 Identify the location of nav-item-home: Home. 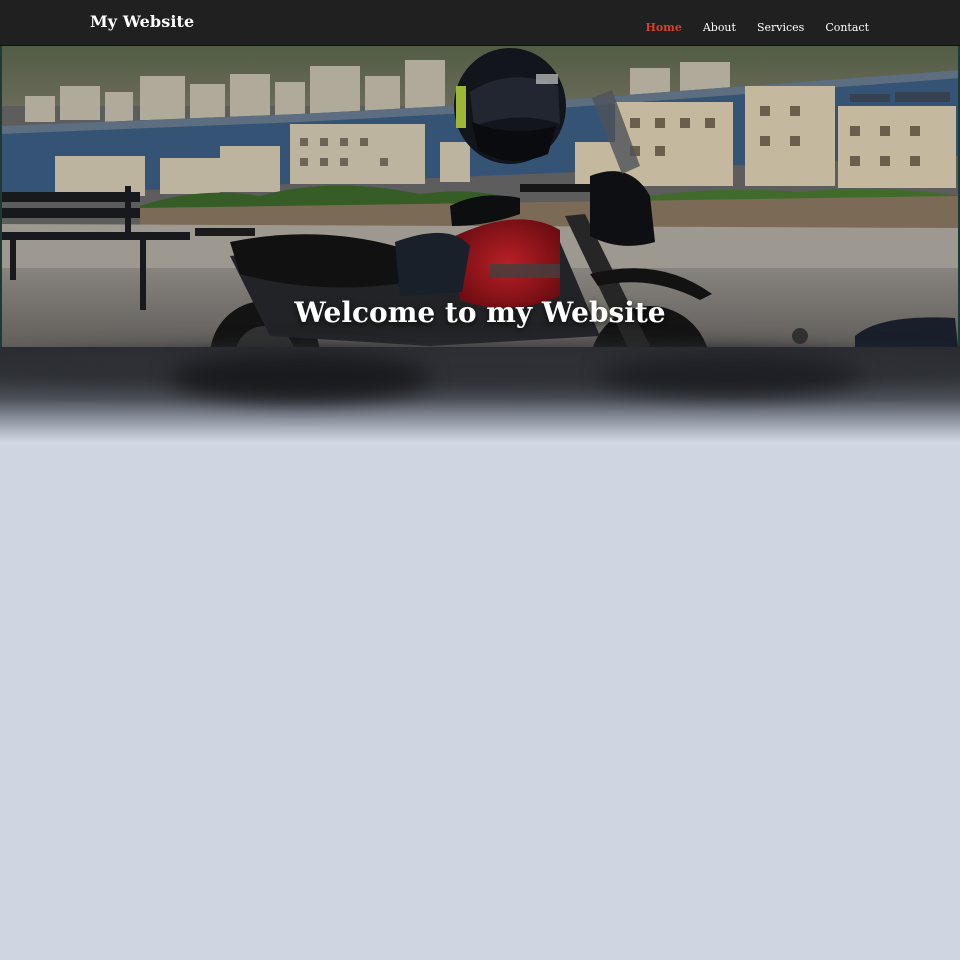
(663, 25).